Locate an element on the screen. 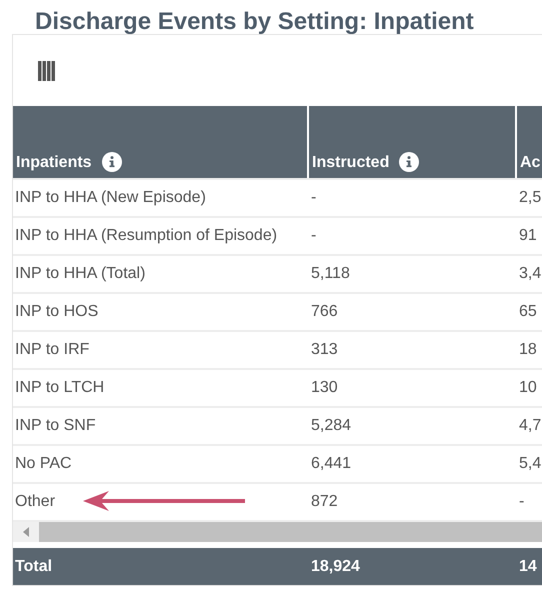  table-cell: 5,284 is located at coordinates (412, 425).